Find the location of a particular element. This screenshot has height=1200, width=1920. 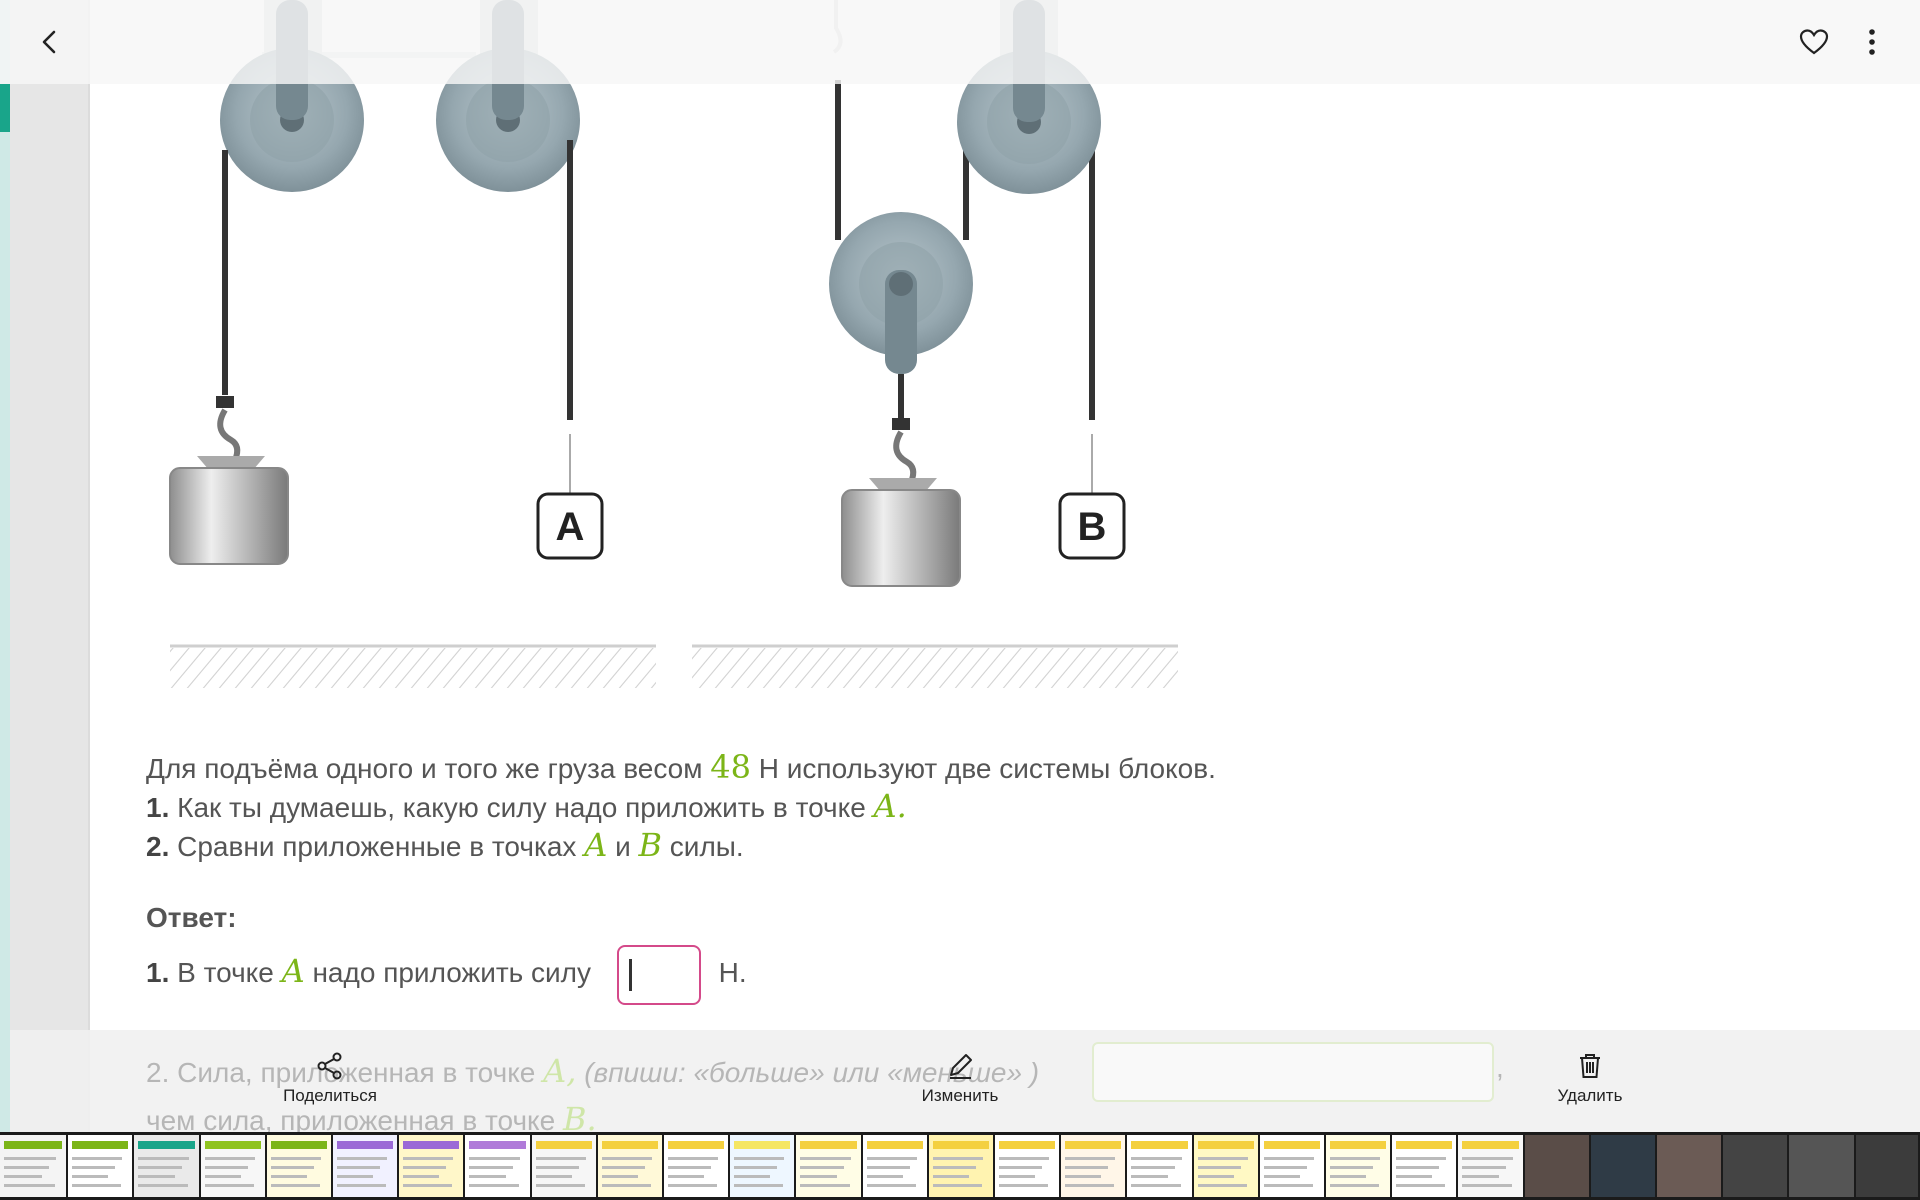

back-button is located at coordinates (50, 42).